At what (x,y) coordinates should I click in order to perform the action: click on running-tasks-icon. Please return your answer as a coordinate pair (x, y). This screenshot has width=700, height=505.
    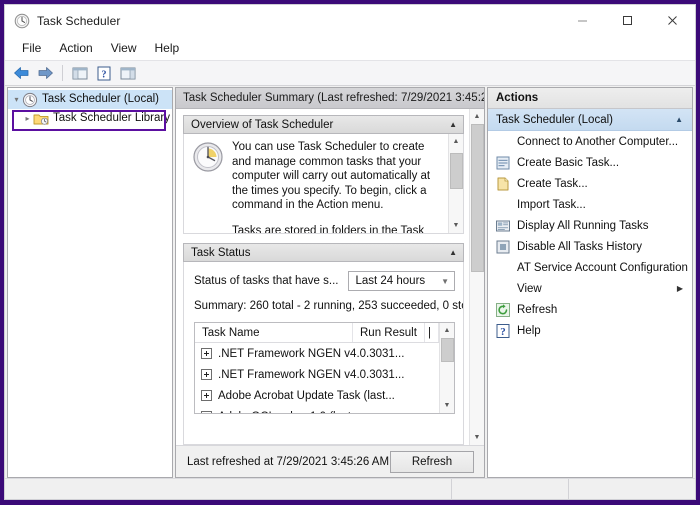
    Looking at the image, I should click on (503, 226).